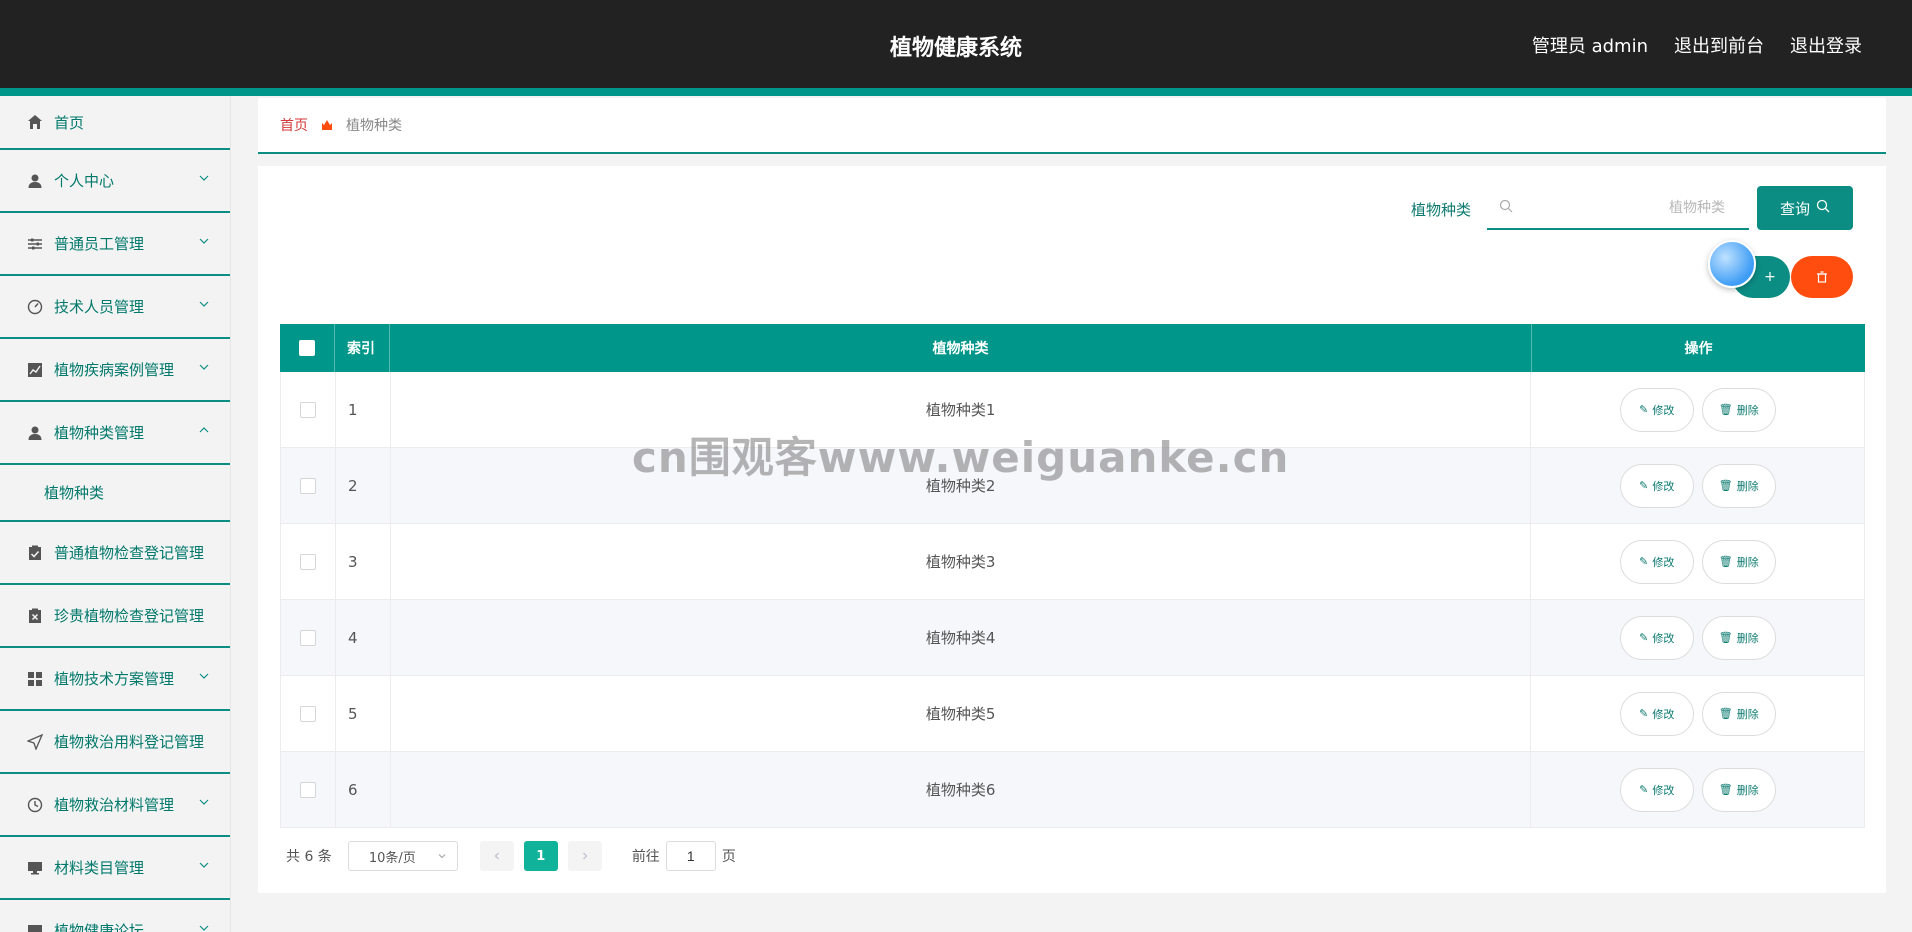 The image size is (1912, 932). What do you see at coordinates (961, 409) in the screenshot?
I see `row-name: 植物种类1` at bounding box center [961, 409].